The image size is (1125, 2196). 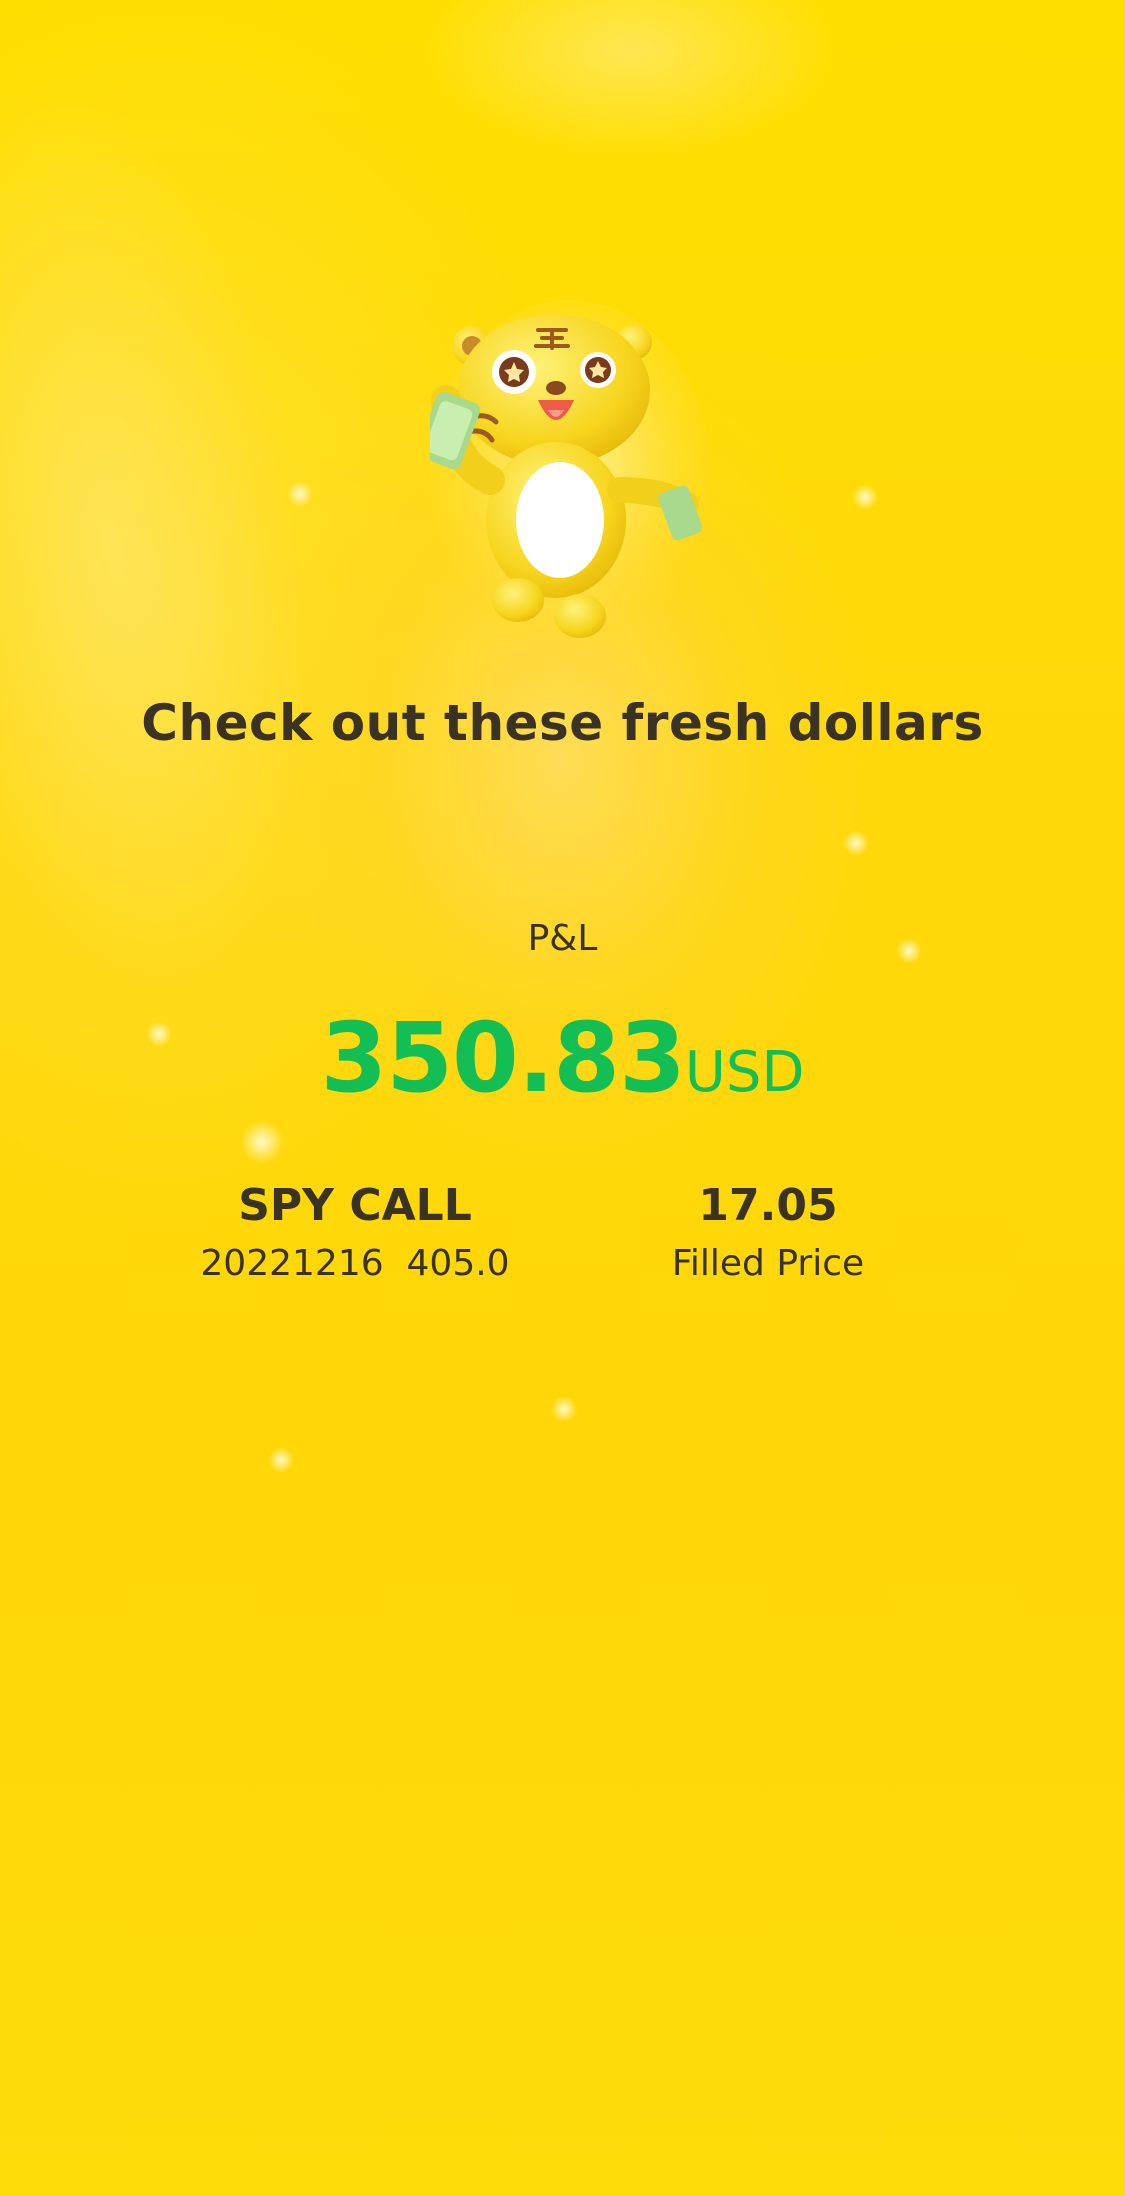 What do you see at coordinates (502, 1058) in the screenshot?
I see `pnl-value: 350.83` at bounding box center [502, 1058].